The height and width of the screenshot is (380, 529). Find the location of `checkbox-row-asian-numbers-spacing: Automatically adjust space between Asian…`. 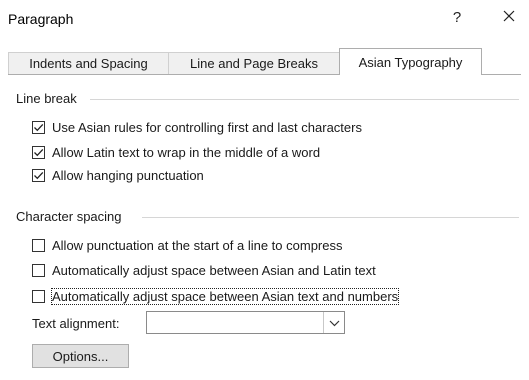

checkbox-row-asian-numbers-spacing: Automatically adjust space between Asian… is located at coordinates (216, 296).